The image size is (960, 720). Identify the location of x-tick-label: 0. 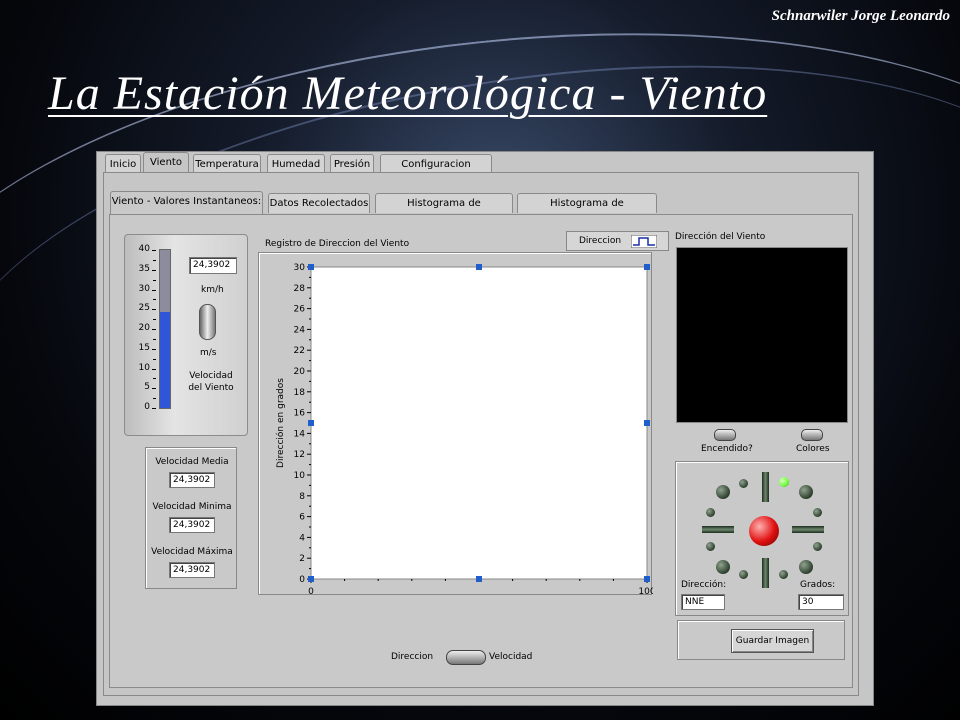
(311, 591).